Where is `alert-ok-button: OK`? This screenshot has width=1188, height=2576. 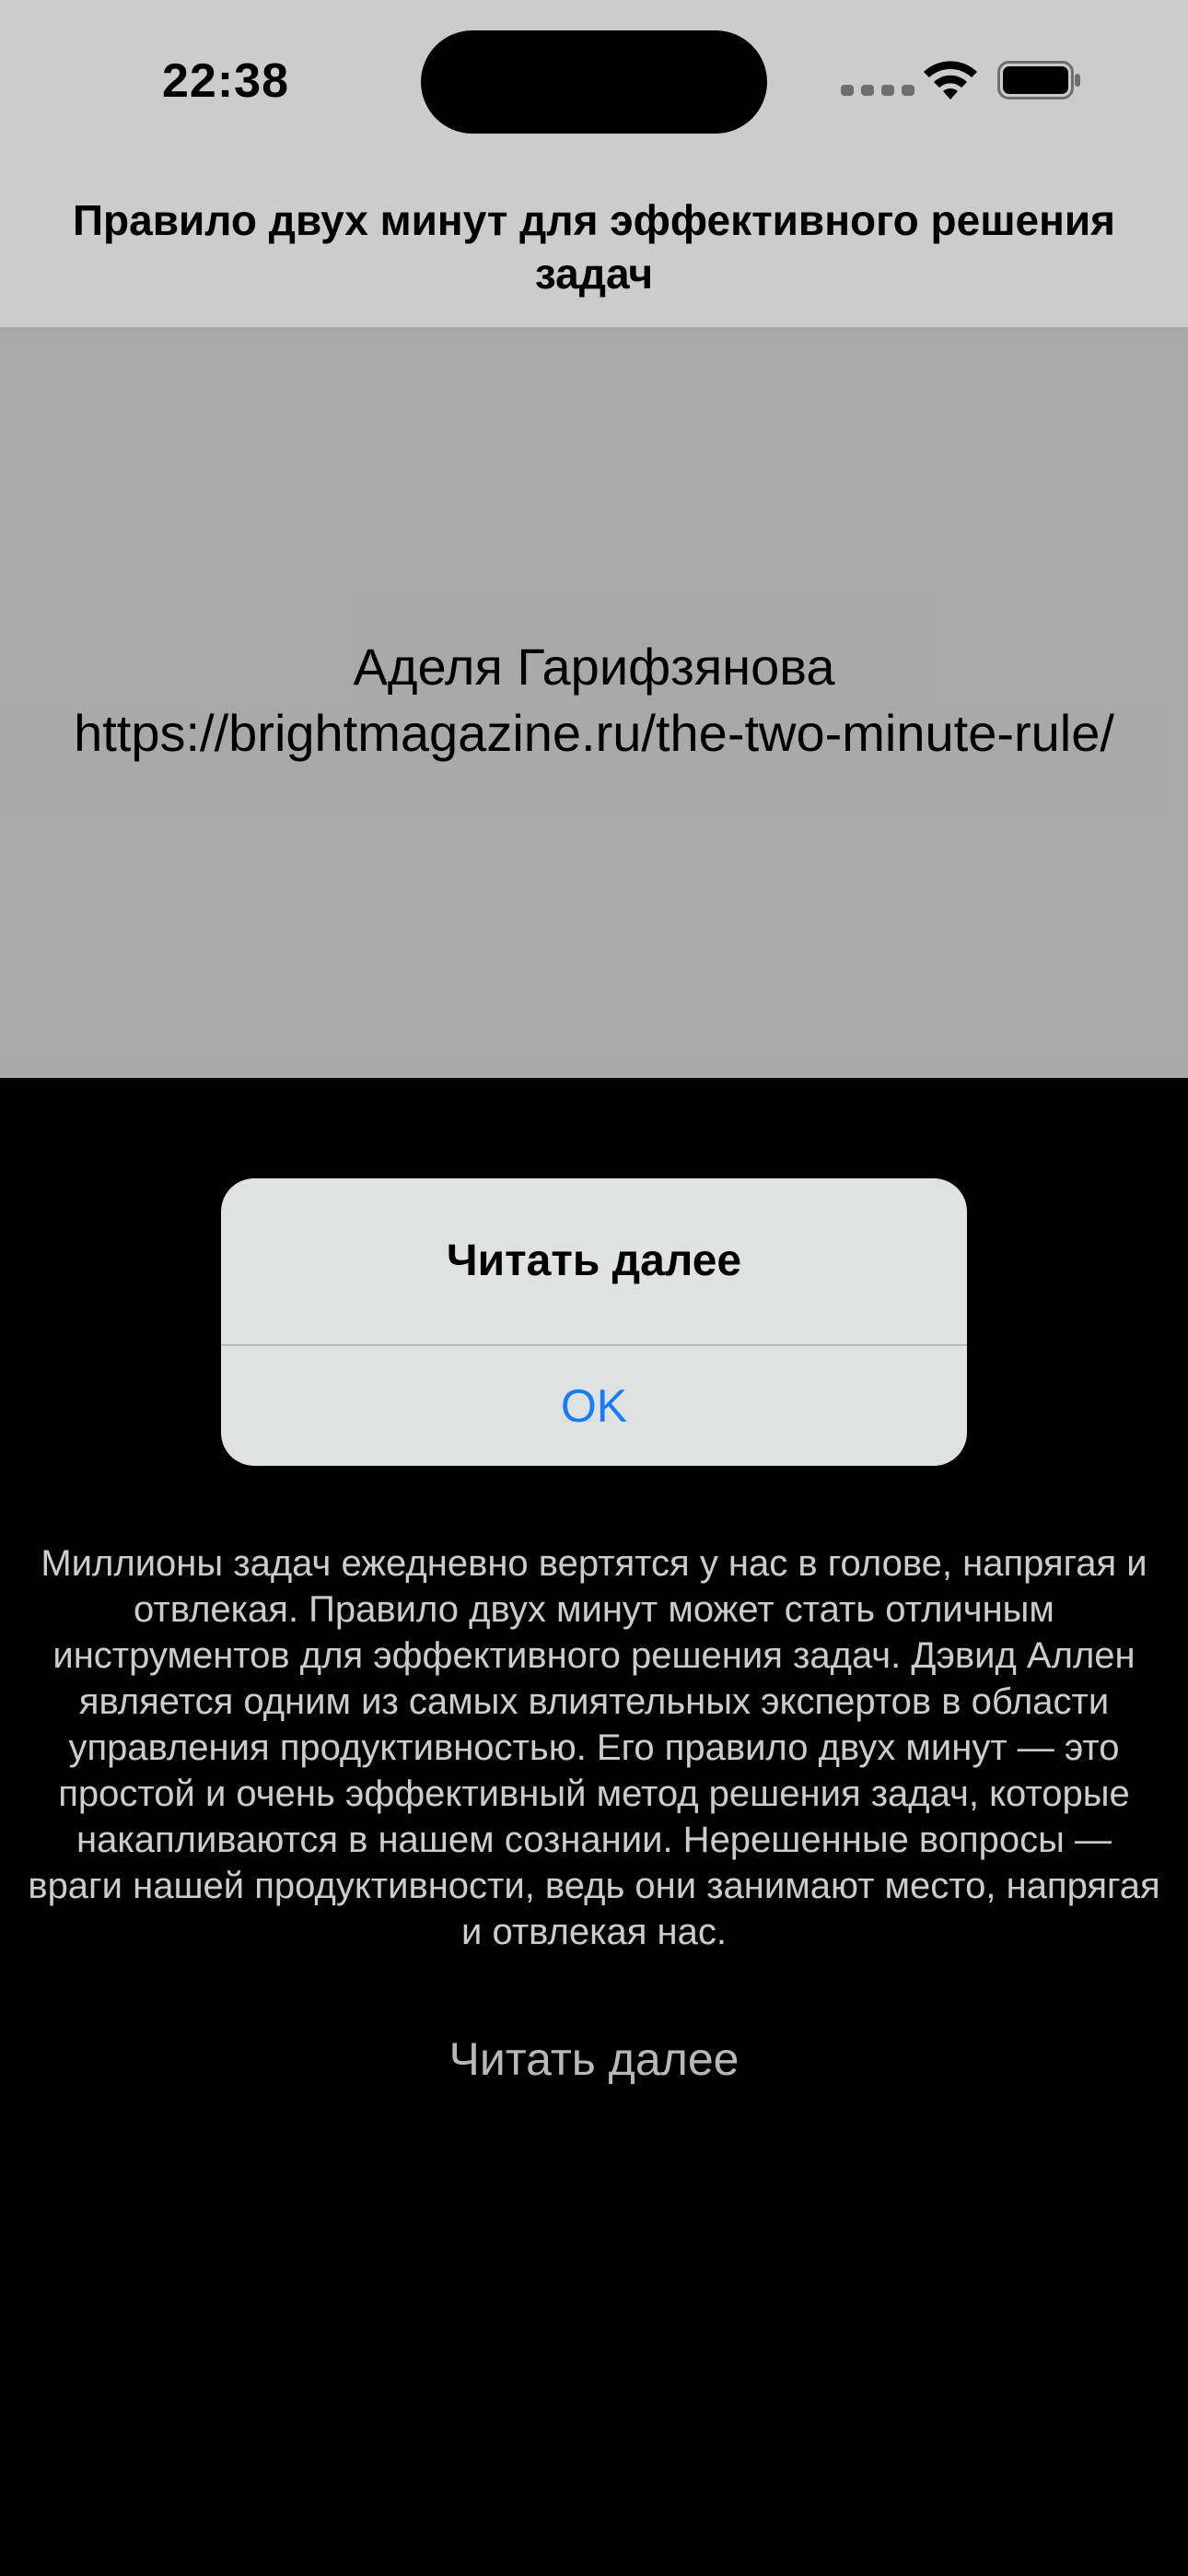 alert-ok-button: OK is located at coordinates (594, 1406).